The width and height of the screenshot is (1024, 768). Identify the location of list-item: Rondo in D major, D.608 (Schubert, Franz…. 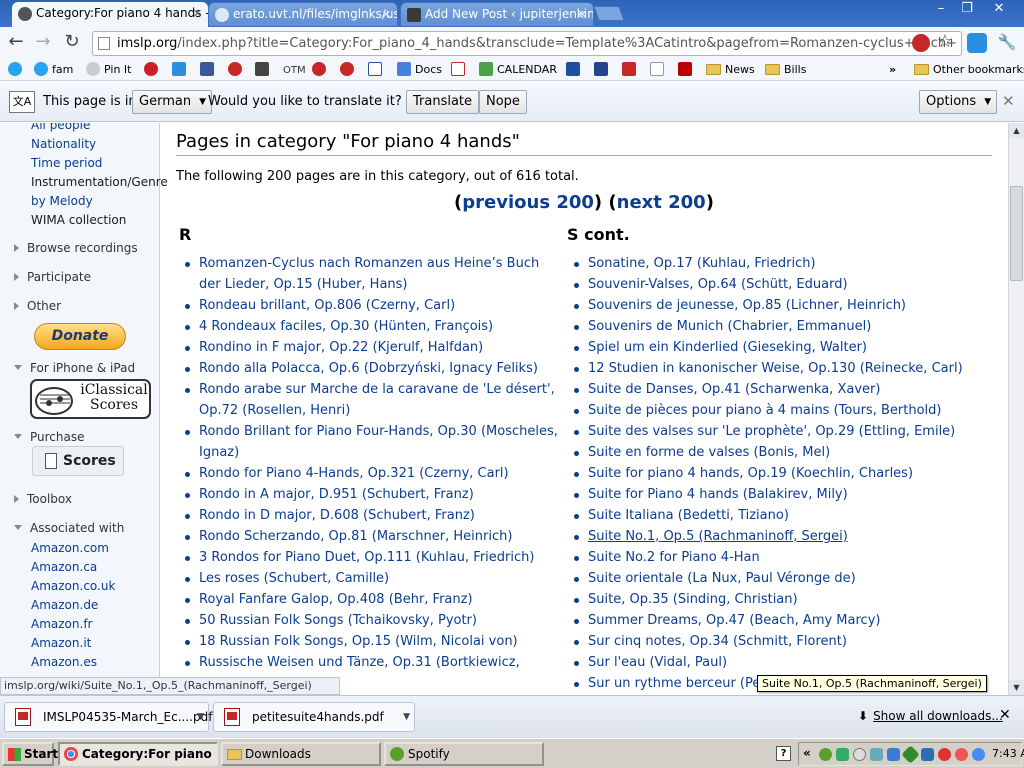
(368, 515).